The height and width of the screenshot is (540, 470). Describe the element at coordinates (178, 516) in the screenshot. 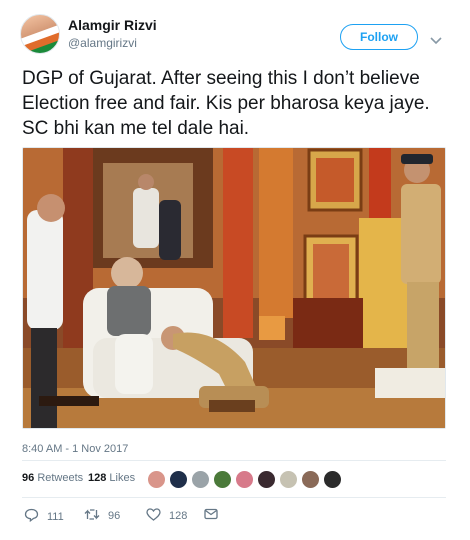

I see `like-count: 128` at that location.